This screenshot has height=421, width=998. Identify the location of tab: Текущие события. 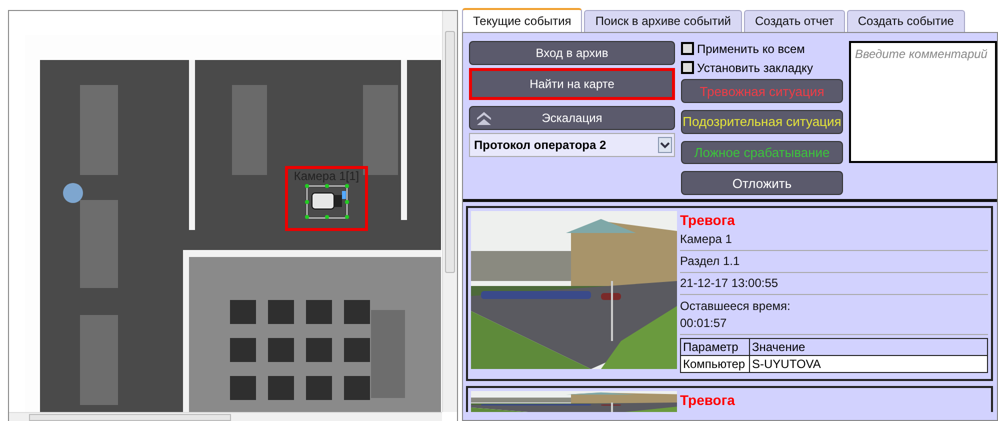
(522, 20).